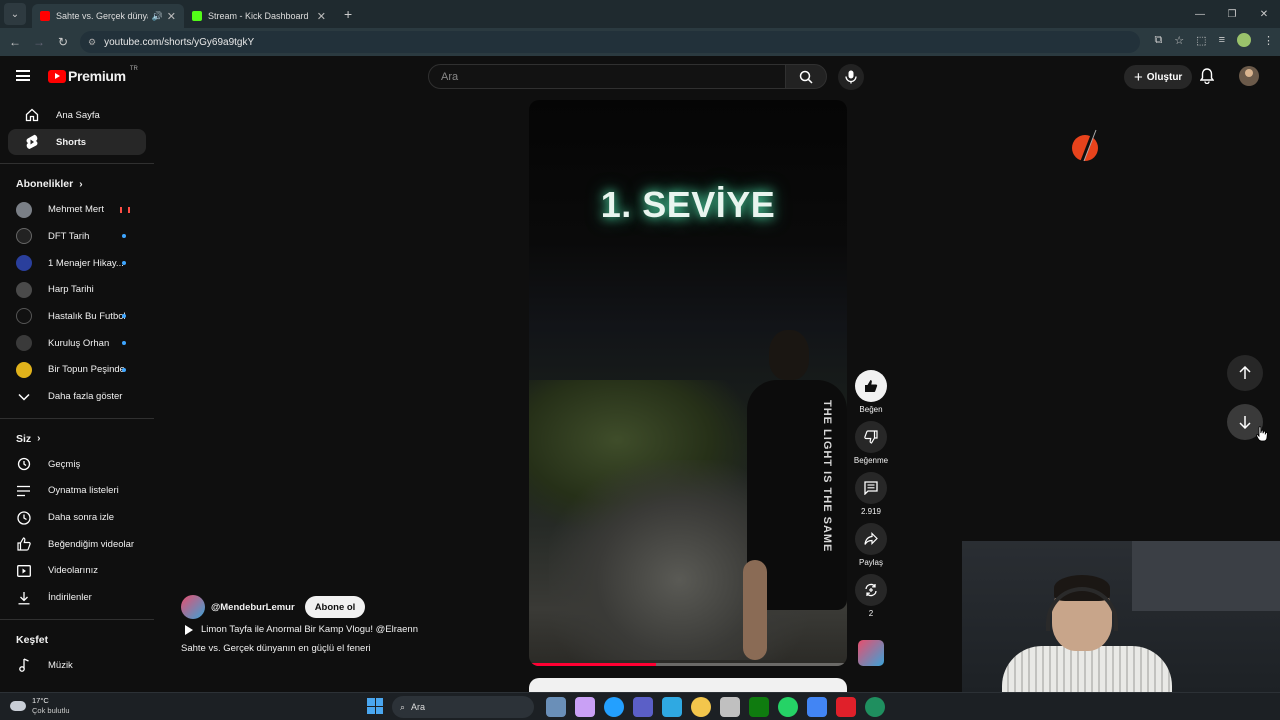  Describe the element at coordinates (1232, 14) in the screenshot. I see `restore-icon: ❐` at that location.